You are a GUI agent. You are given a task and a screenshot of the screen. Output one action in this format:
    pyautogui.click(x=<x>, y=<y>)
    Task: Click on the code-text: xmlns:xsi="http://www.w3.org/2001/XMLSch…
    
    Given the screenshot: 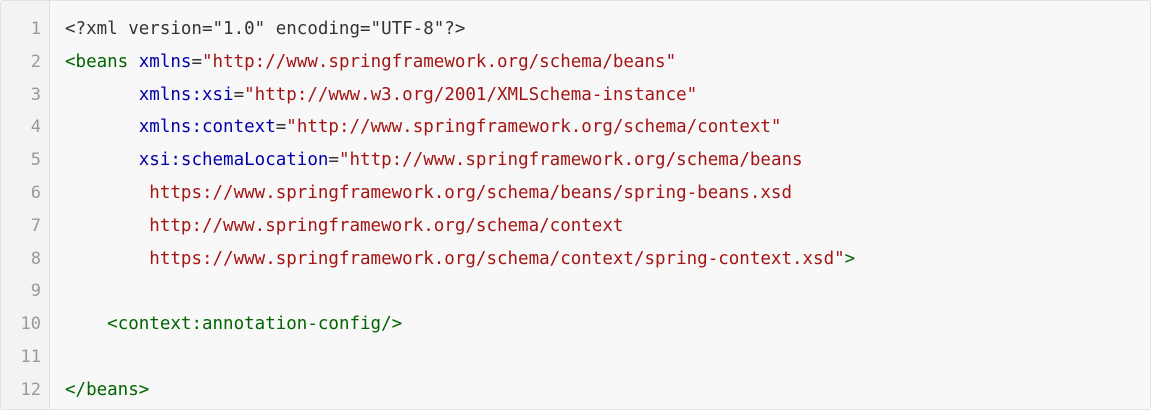 What is the action you would take?
    pyautogui.click(x=381, y=95)
    